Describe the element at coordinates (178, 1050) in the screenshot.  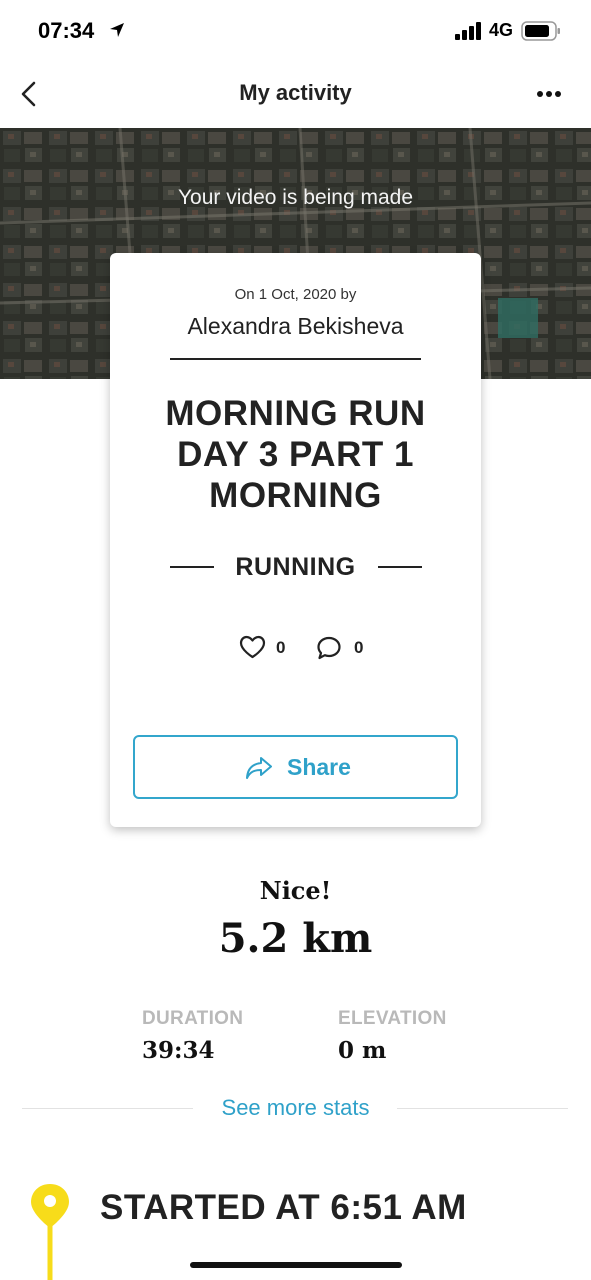
I see `duration-value: 39:34` at that location.